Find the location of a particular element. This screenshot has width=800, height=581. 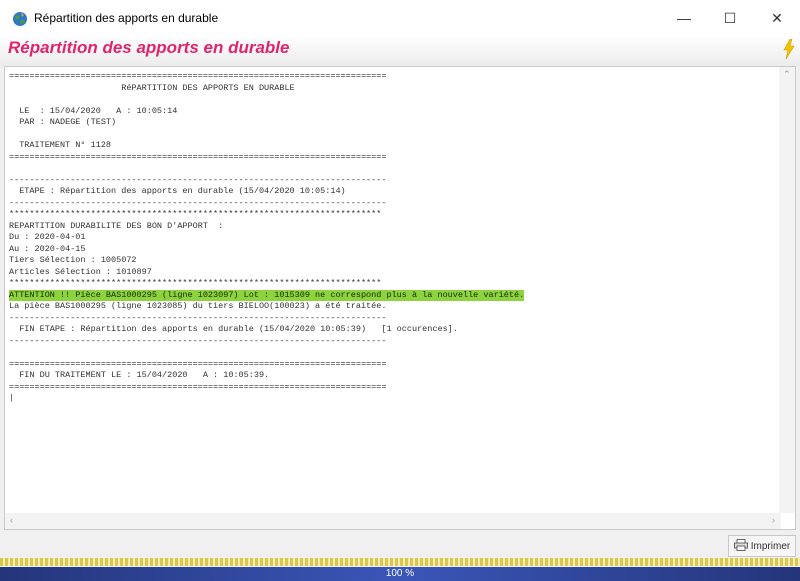

close-button: ✕ is located at coordinates (777, 18).